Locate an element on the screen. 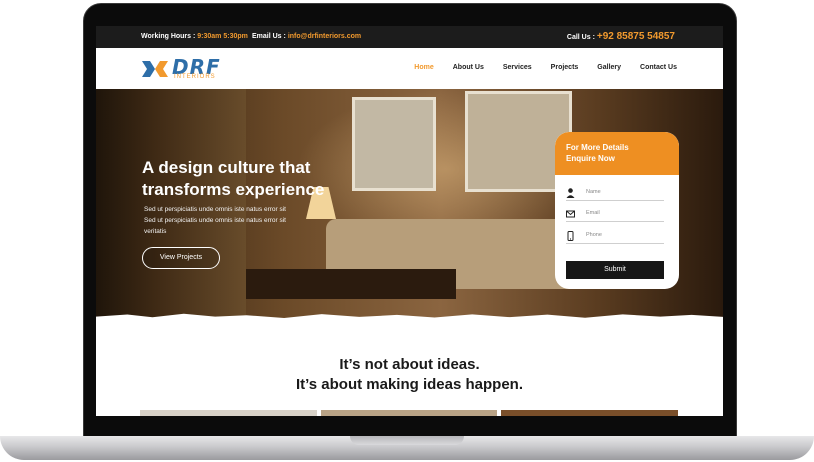 The height and width of the screenshot is (462, 814). phone-placeholder: Phone is located at coordinates (594, 235).